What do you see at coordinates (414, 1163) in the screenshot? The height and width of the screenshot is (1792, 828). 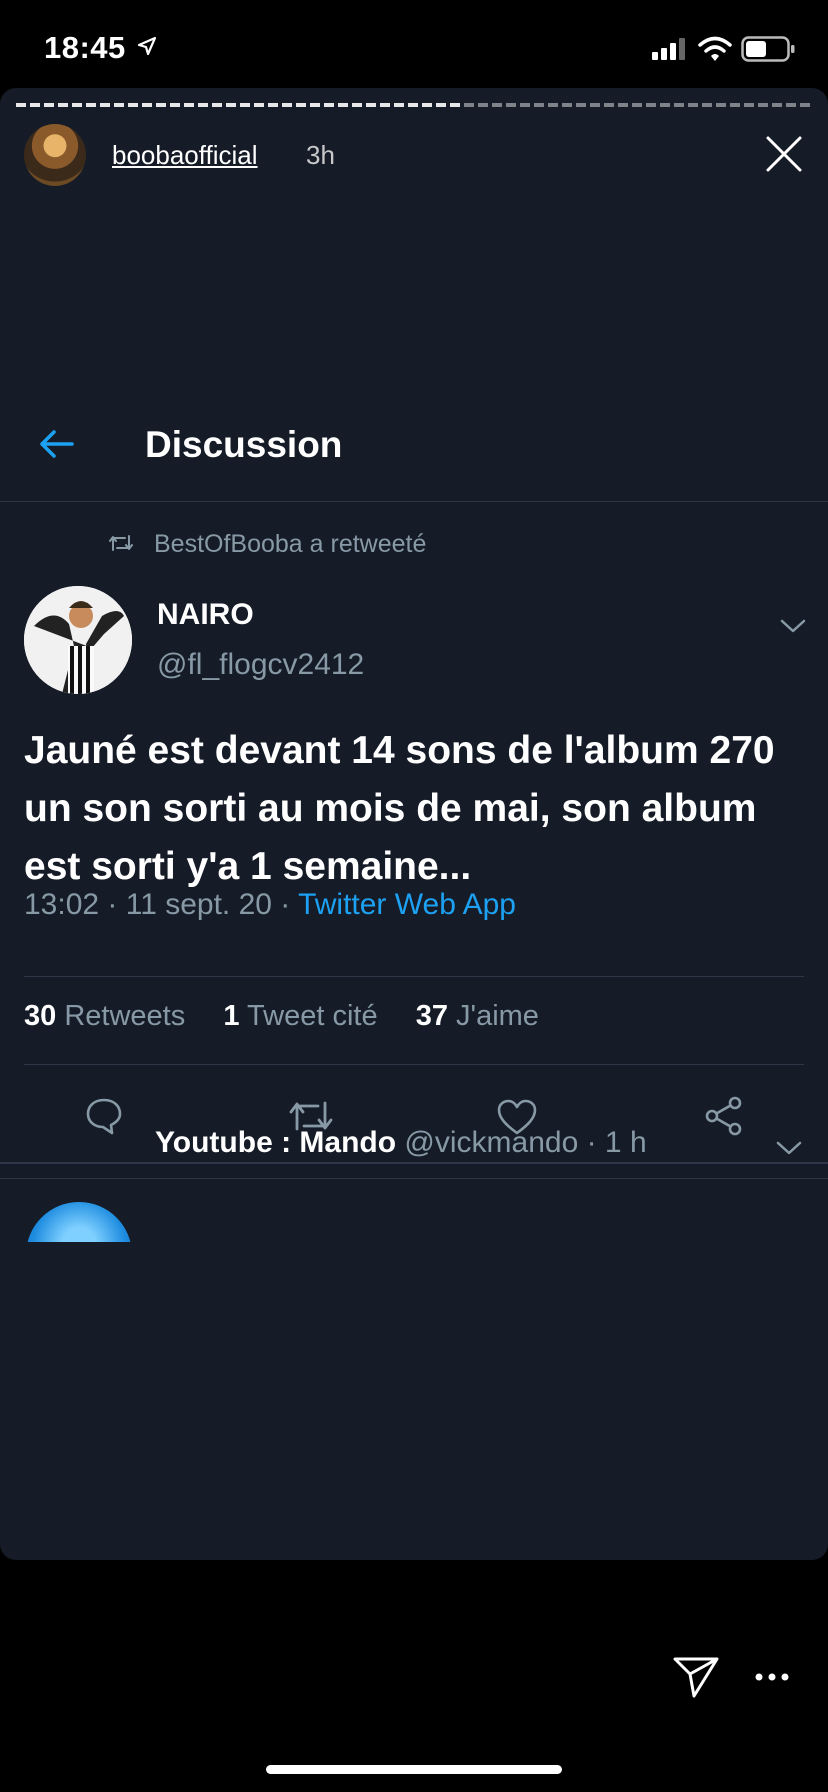 I see `tweet-bottom-divider` at bounding box center [414, 1163].